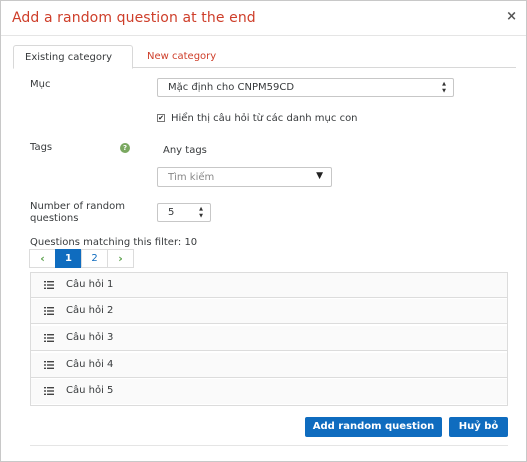  What do you see at coordinates (90, 284) in the screenshot?
I see `question-name: Câu hỏi 1` at bounding box center [90, 284].